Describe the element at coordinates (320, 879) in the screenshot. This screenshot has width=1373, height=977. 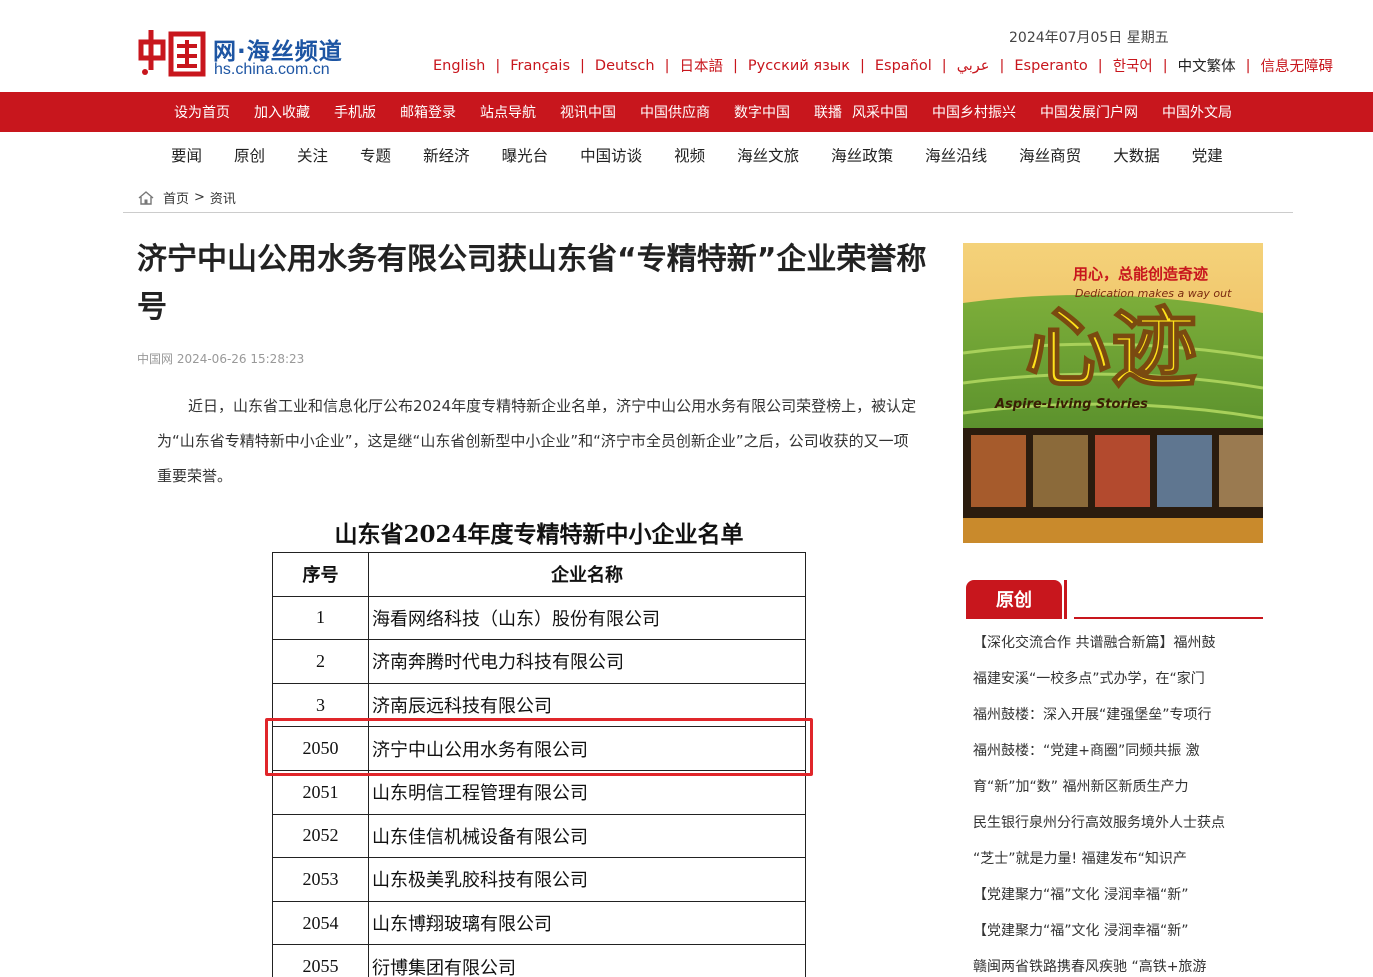
I see `row-number: 2053` at that location.